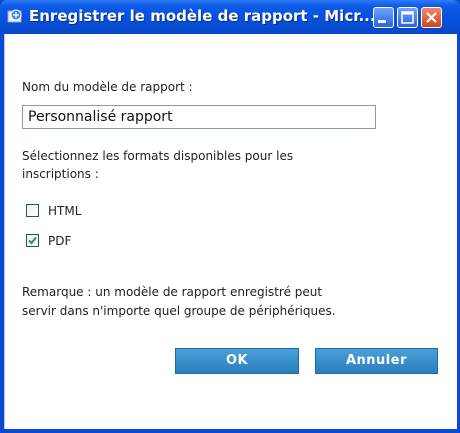  I want to click on close-icon, so click(431, 17).